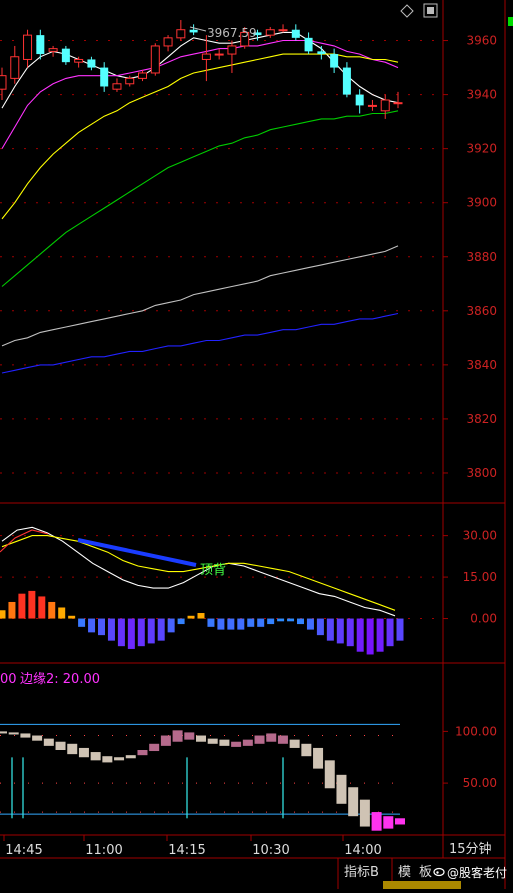 Image resolution: width=513 pixels, height=893 pixels. Describe the element at coordinates (137, 552) in the screenshot. I see `divergence-line` at that location.